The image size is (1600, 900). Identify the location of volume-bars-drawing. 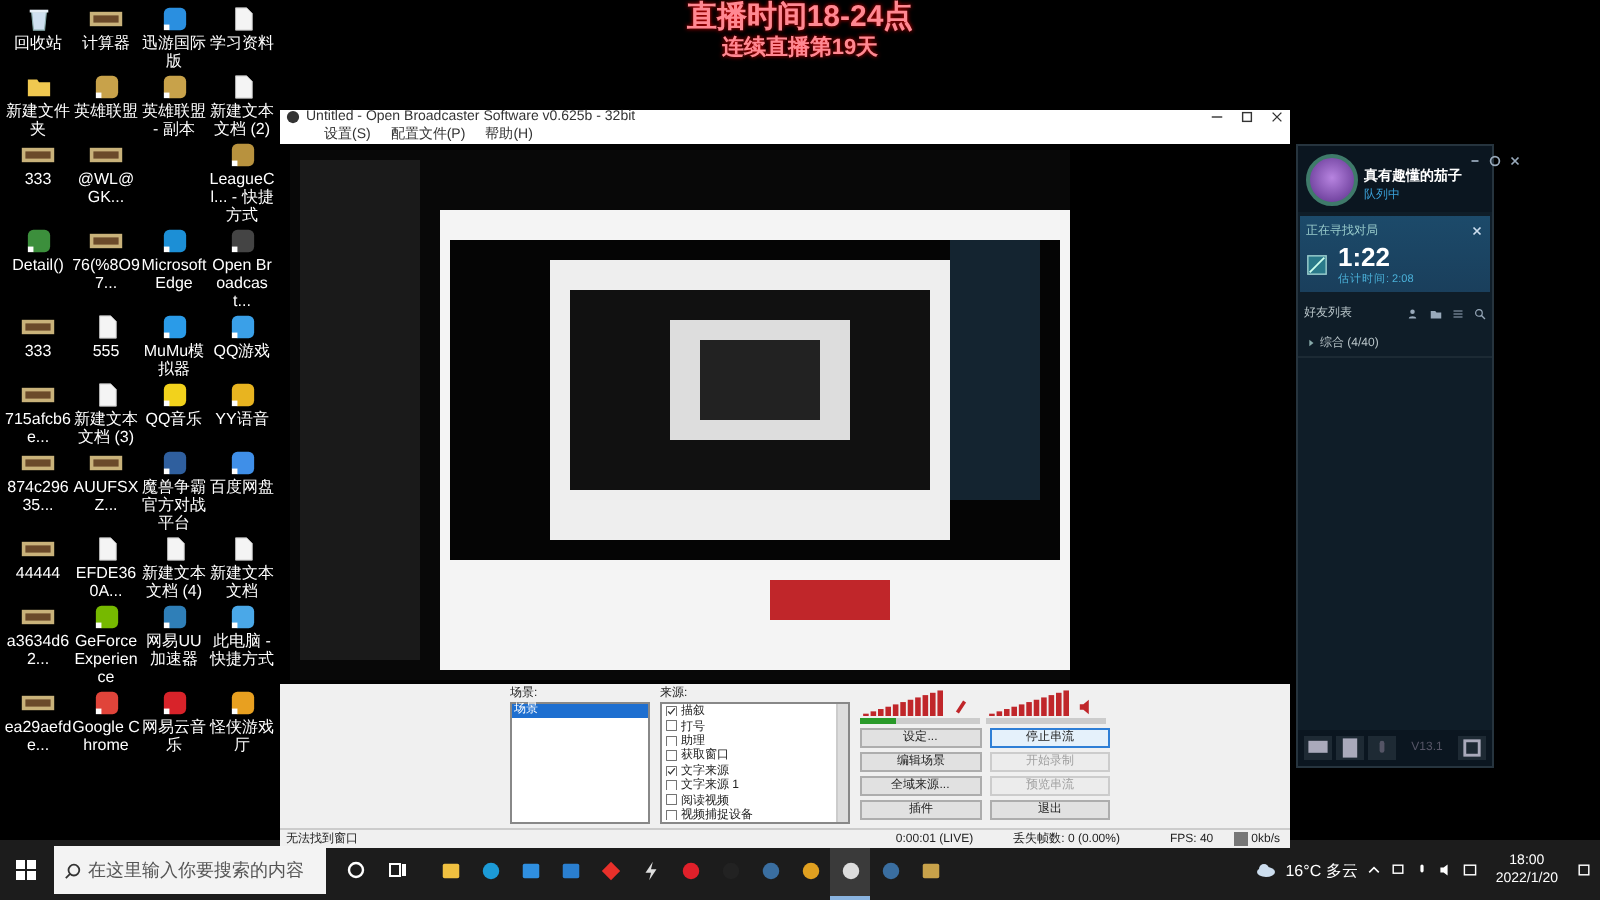
(904, 703).